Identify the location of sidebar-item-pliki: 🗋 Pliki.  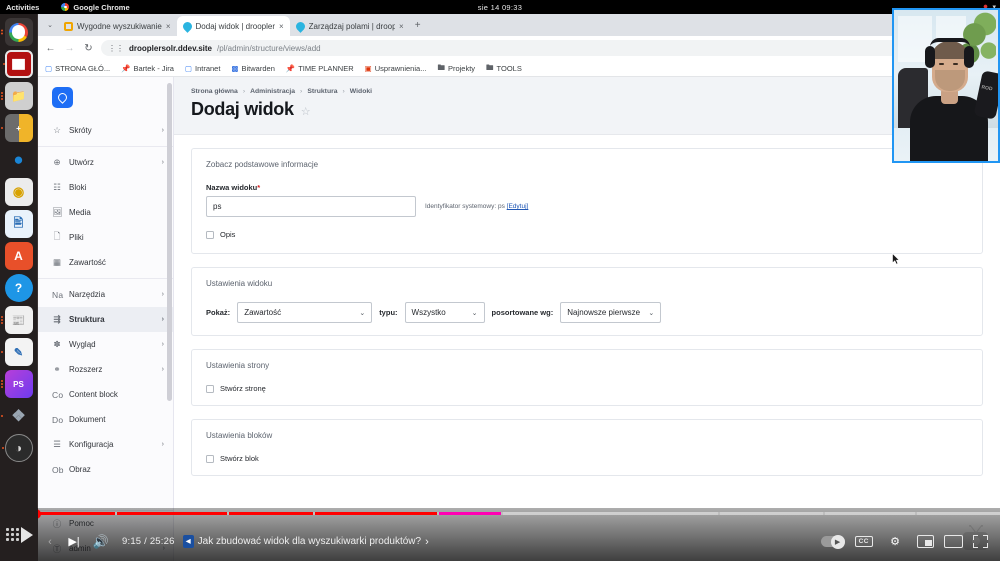
(105, 237).